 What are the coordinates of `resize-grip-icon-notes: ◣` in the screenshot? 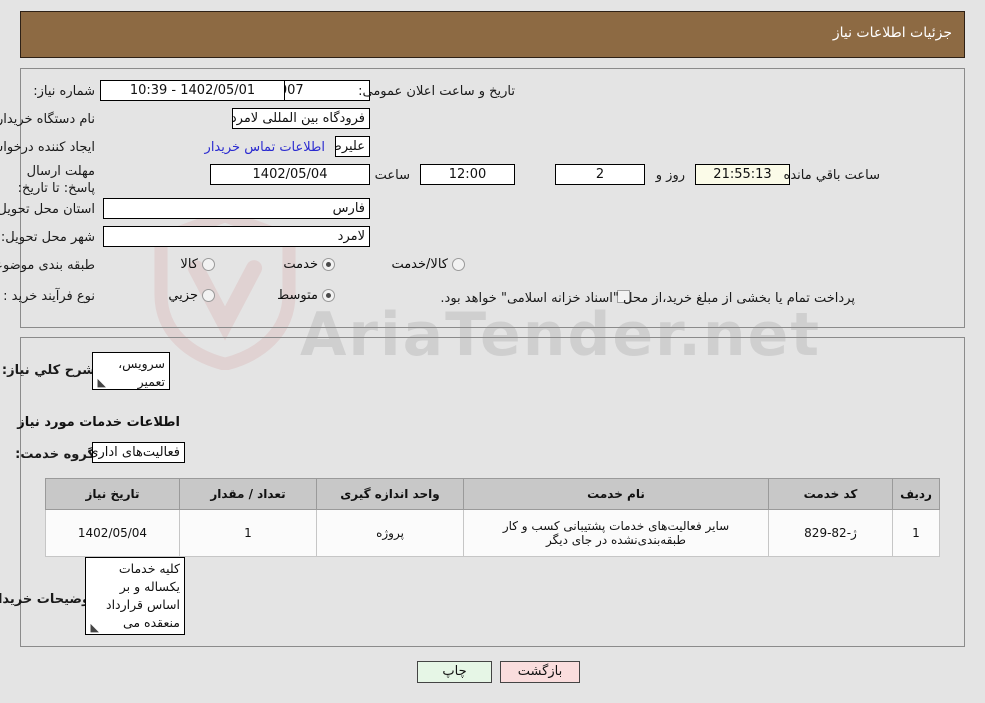 It's located at (94, 627).